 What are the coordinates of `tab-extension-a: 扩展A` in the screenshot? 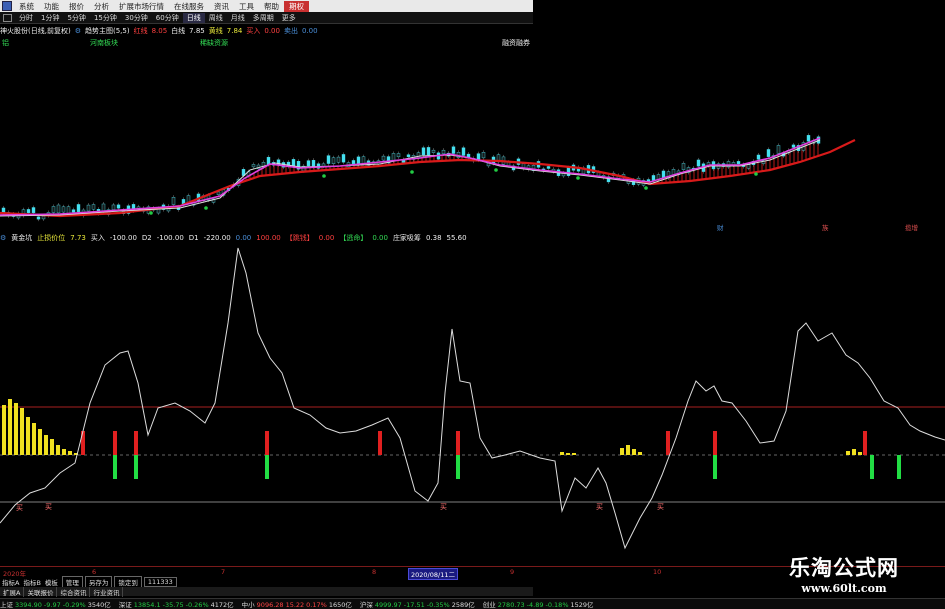 It's located at (12, 591).